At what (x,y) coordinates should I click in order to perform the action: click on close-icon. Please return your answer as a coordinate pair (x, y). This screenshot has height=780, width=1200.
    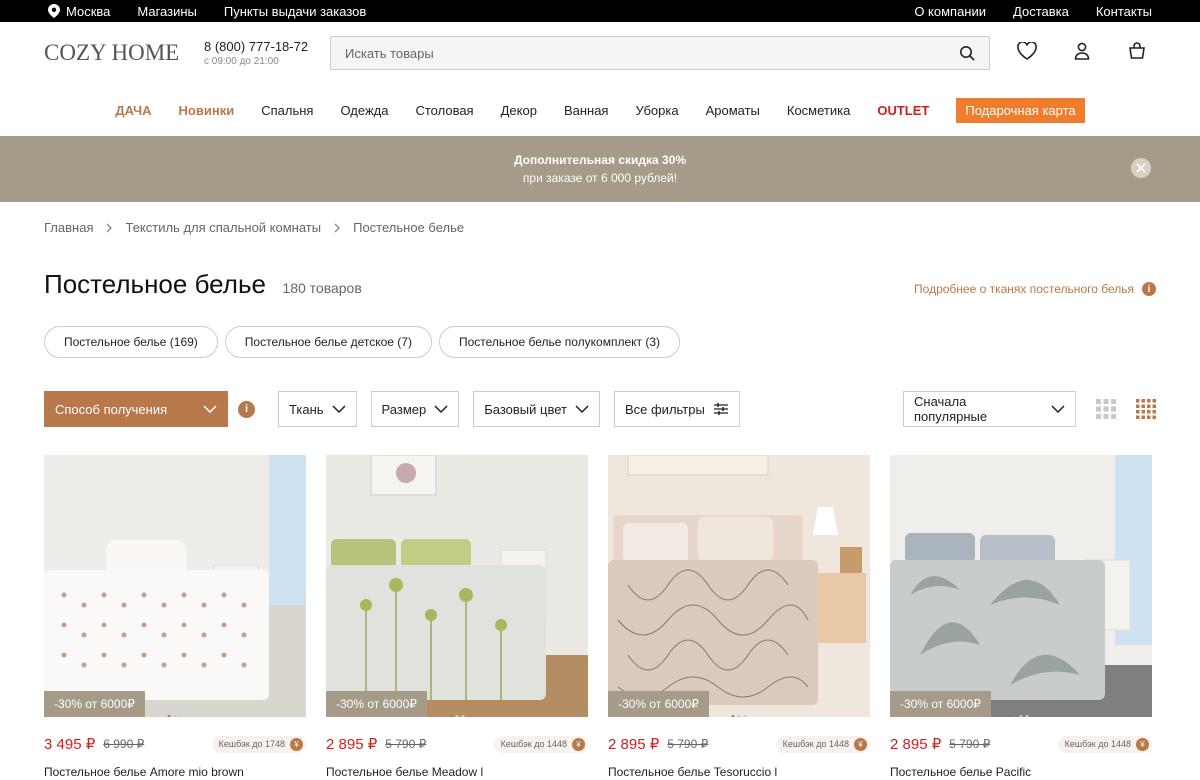
    Looking at the image, I should click on (1141, 168).